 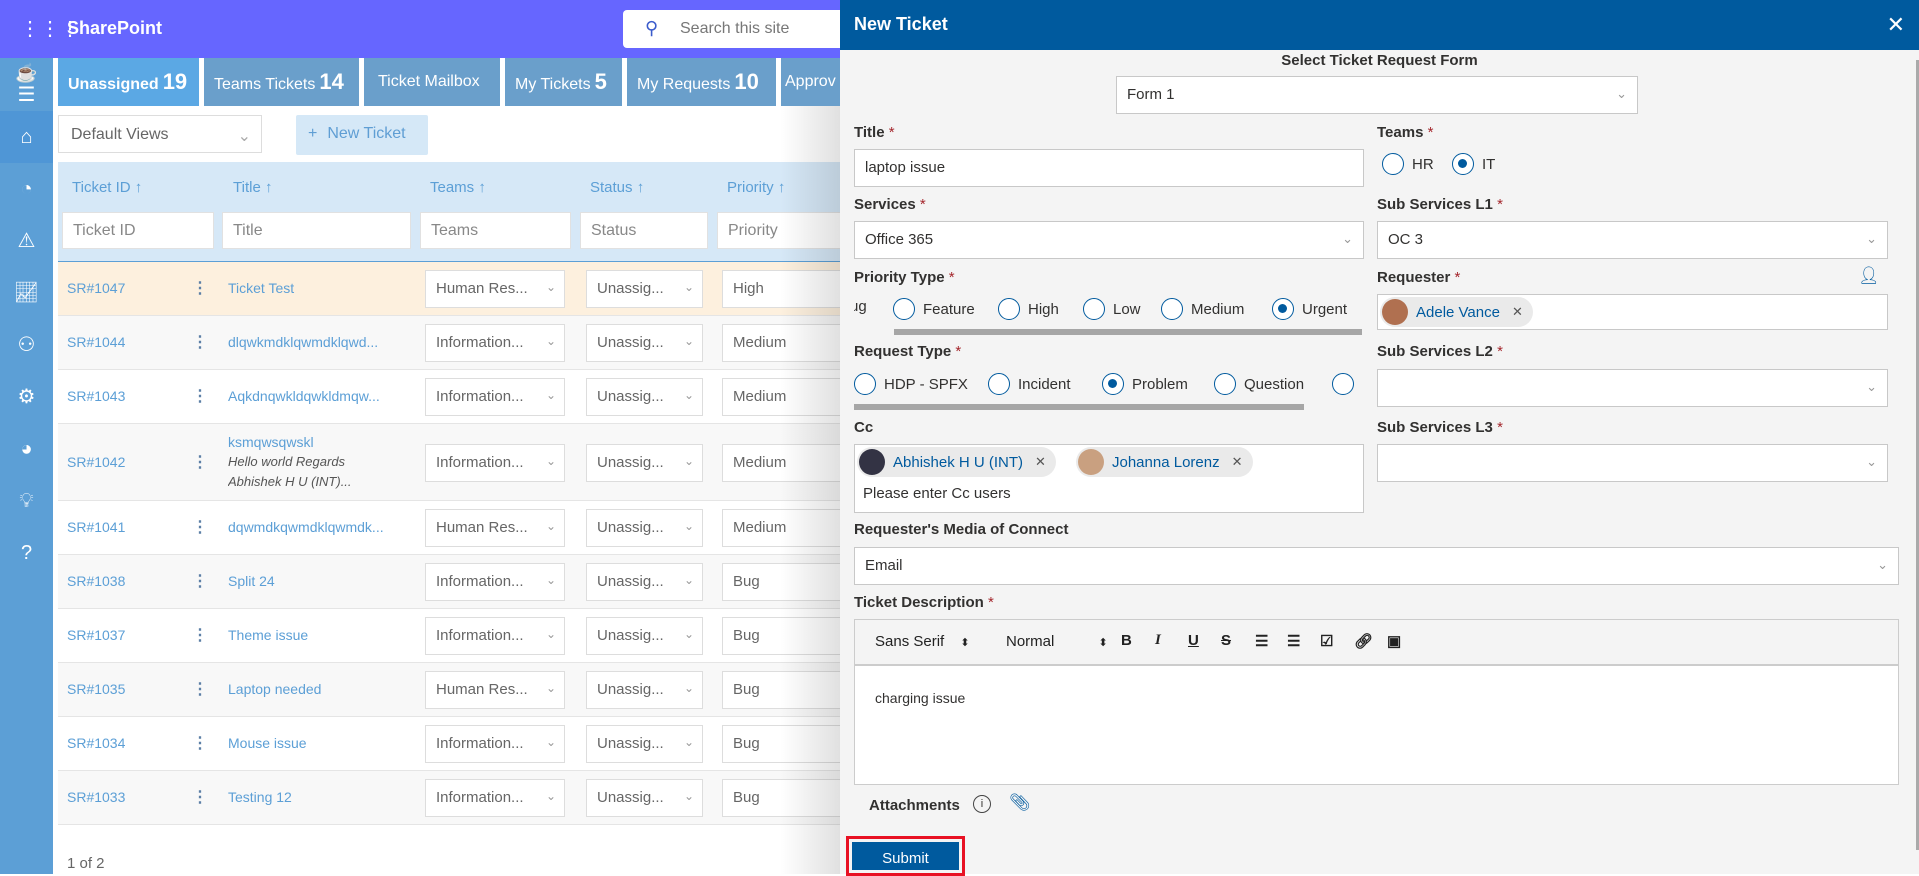 What do you see at coordinates (318, 689) in the screenshot?
I see `ticket-title-link: Laptop needed` at bounding box center [318, 689].